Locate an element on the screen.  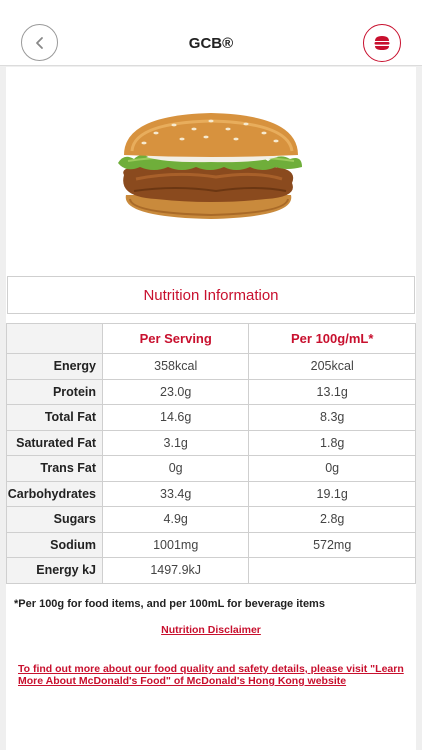
row-label: Total Fat is located at coordinates (54, 417).